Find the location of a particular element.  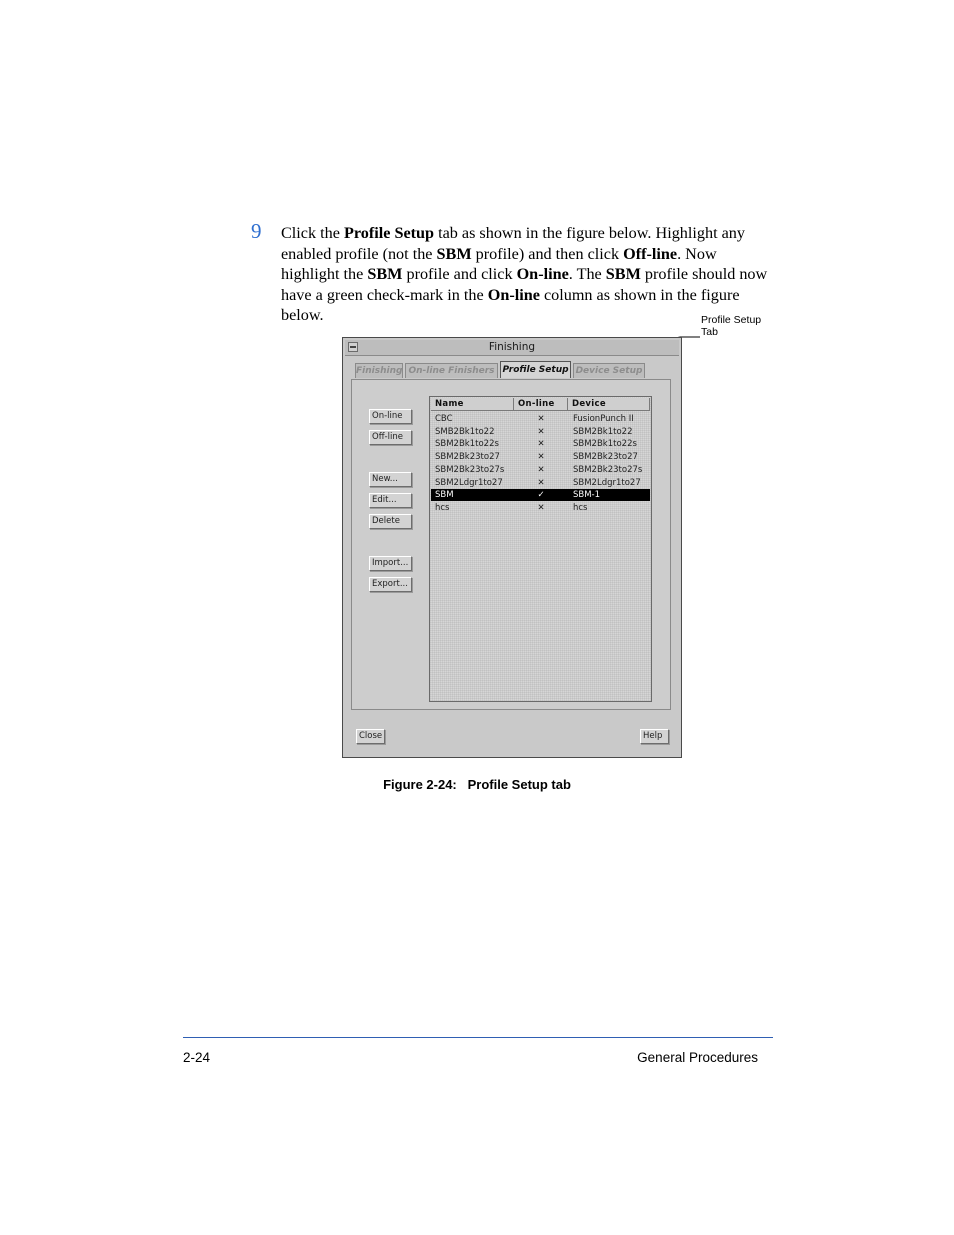

offline-button: Off-line is located at coordinates (390, 437).